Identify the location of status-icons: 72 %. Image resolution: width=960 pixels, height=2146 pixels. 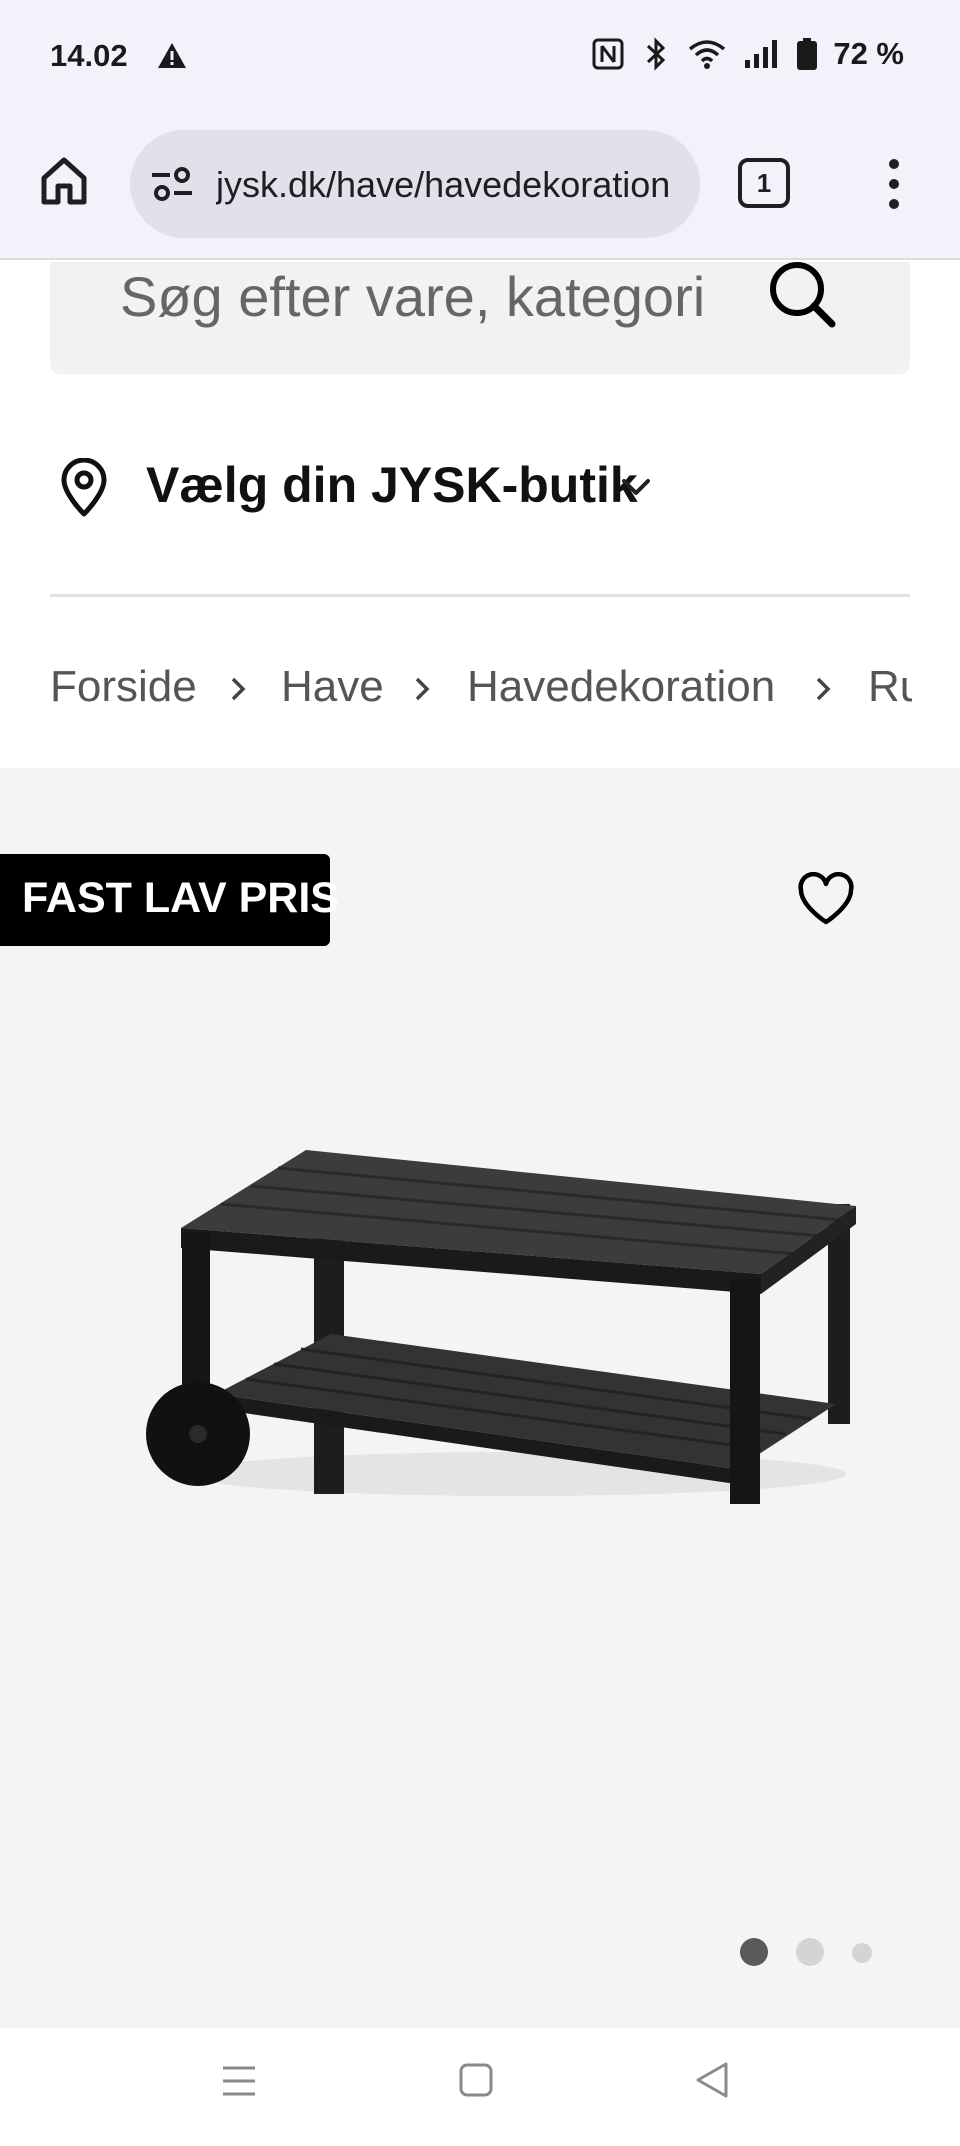
(747, 54).